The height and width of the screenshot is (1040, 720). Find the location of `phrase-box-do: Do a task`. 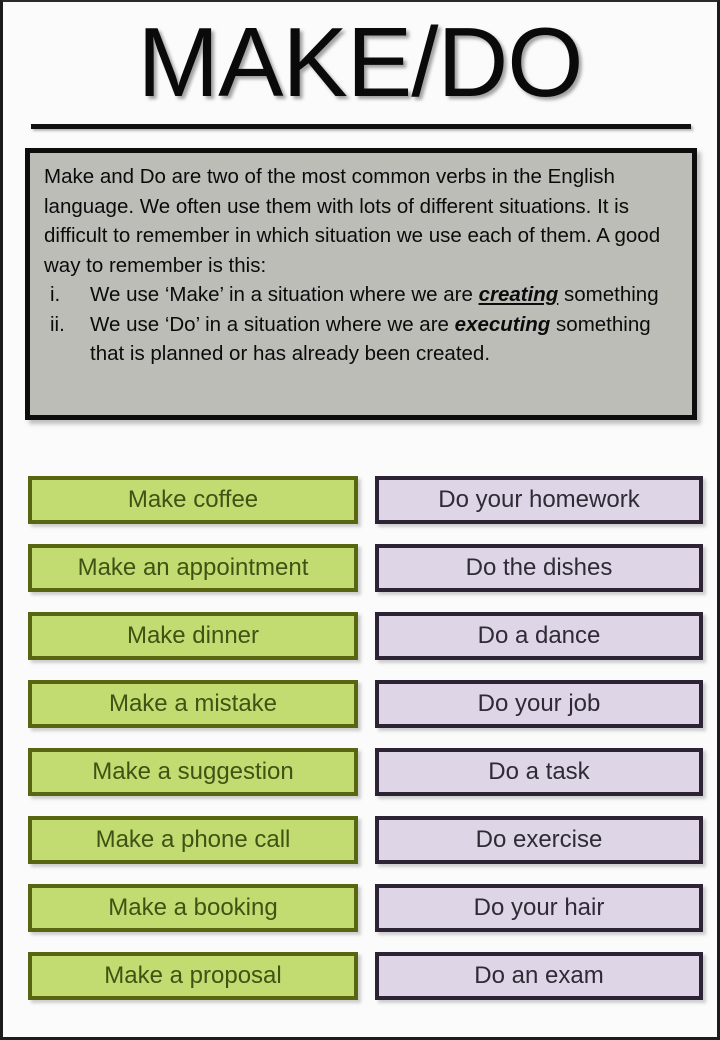

phrase-box-do: Do a task is located at coordinates (539, 772).